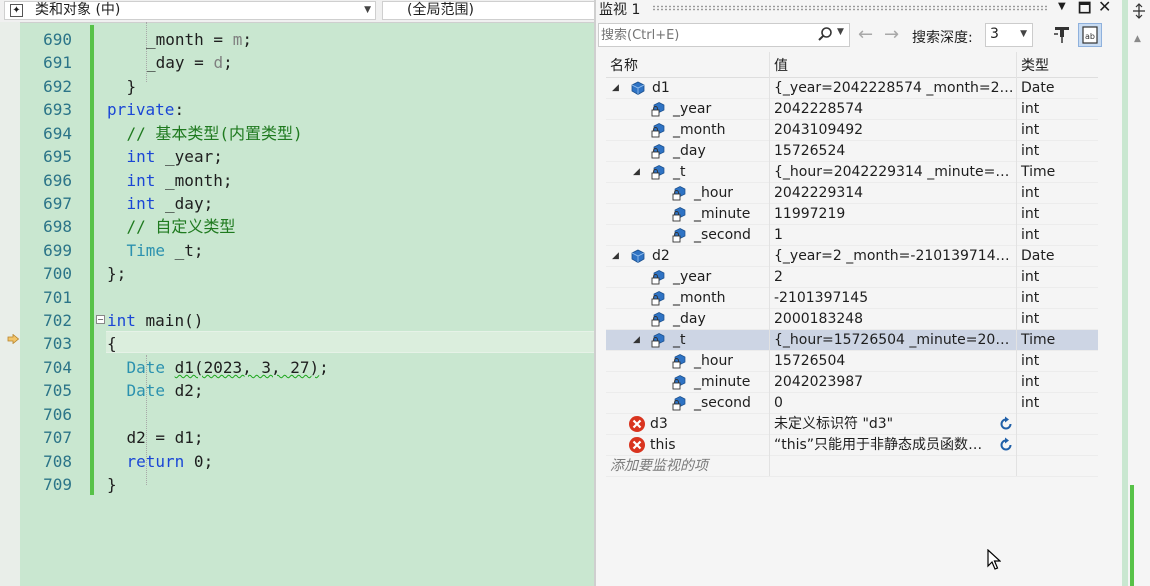  Describe the element at coordinates (1035, 65) in the screenshot. I see `column-header-type: 类型` at that location.